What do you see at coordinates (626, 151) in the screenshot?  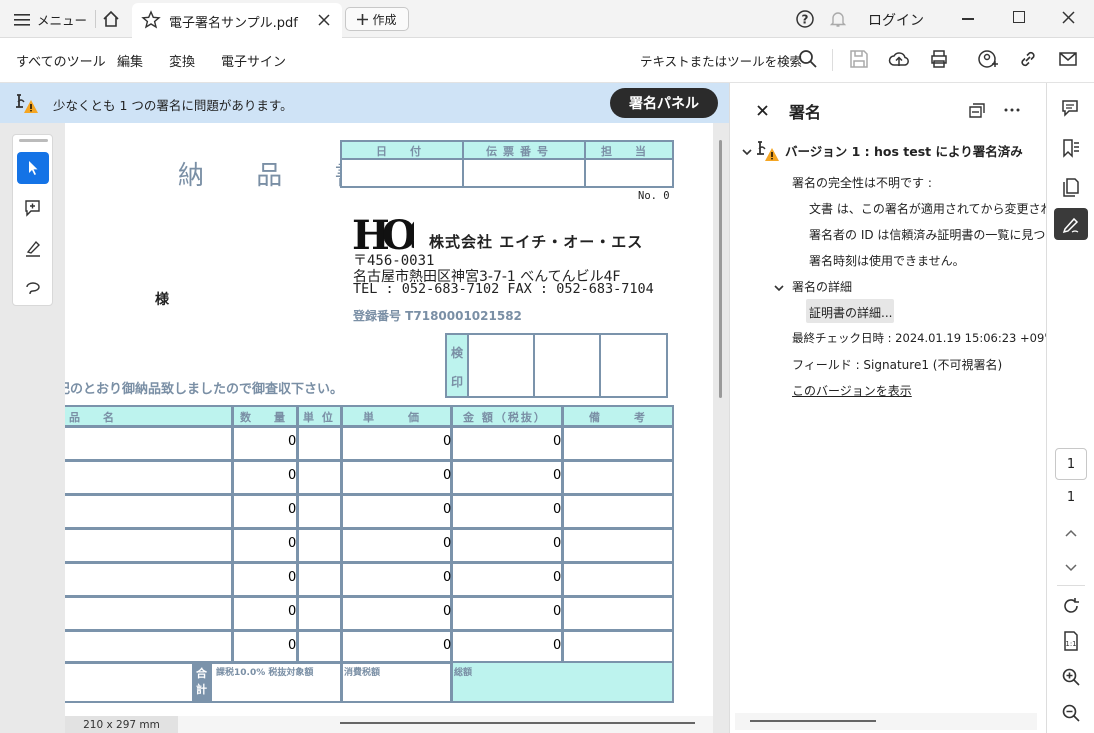 I see `staff-label: 担 当` at bounding box center [626, 151].